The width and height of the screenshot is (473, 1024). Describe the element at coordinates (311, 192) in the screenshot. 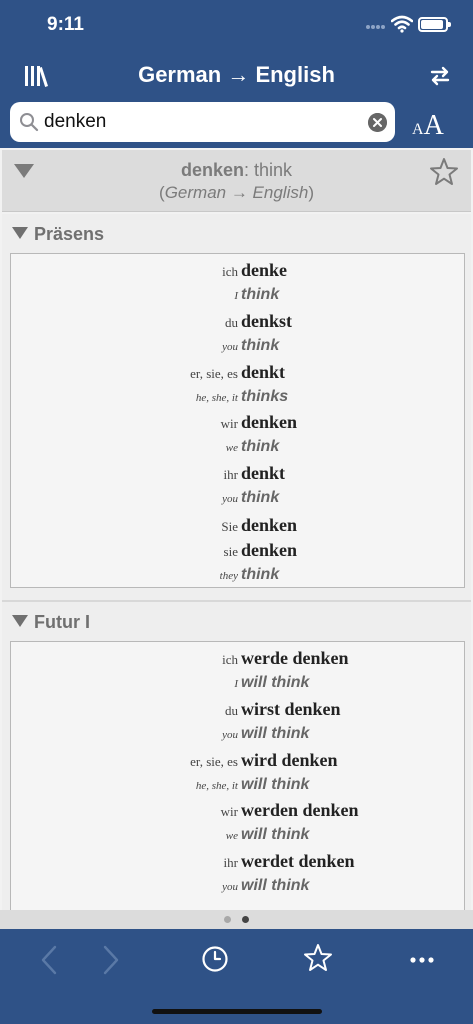

I see `entry-direction-close: )` at that location.